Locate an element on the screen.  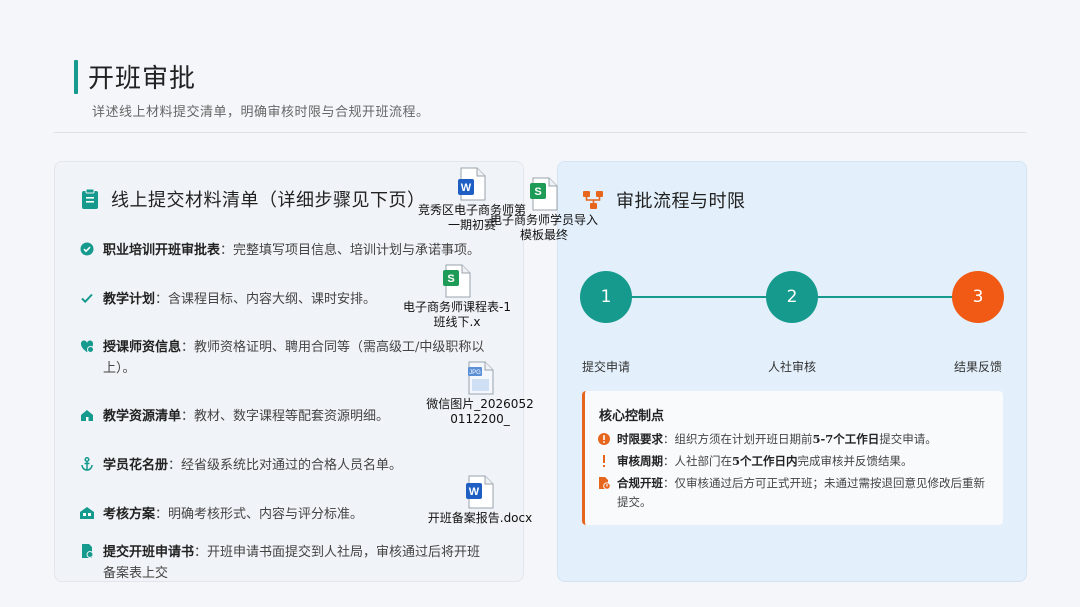
desktop-file: S 电子商务师课程表-1班线下.x is located at coordinates (457, 297).